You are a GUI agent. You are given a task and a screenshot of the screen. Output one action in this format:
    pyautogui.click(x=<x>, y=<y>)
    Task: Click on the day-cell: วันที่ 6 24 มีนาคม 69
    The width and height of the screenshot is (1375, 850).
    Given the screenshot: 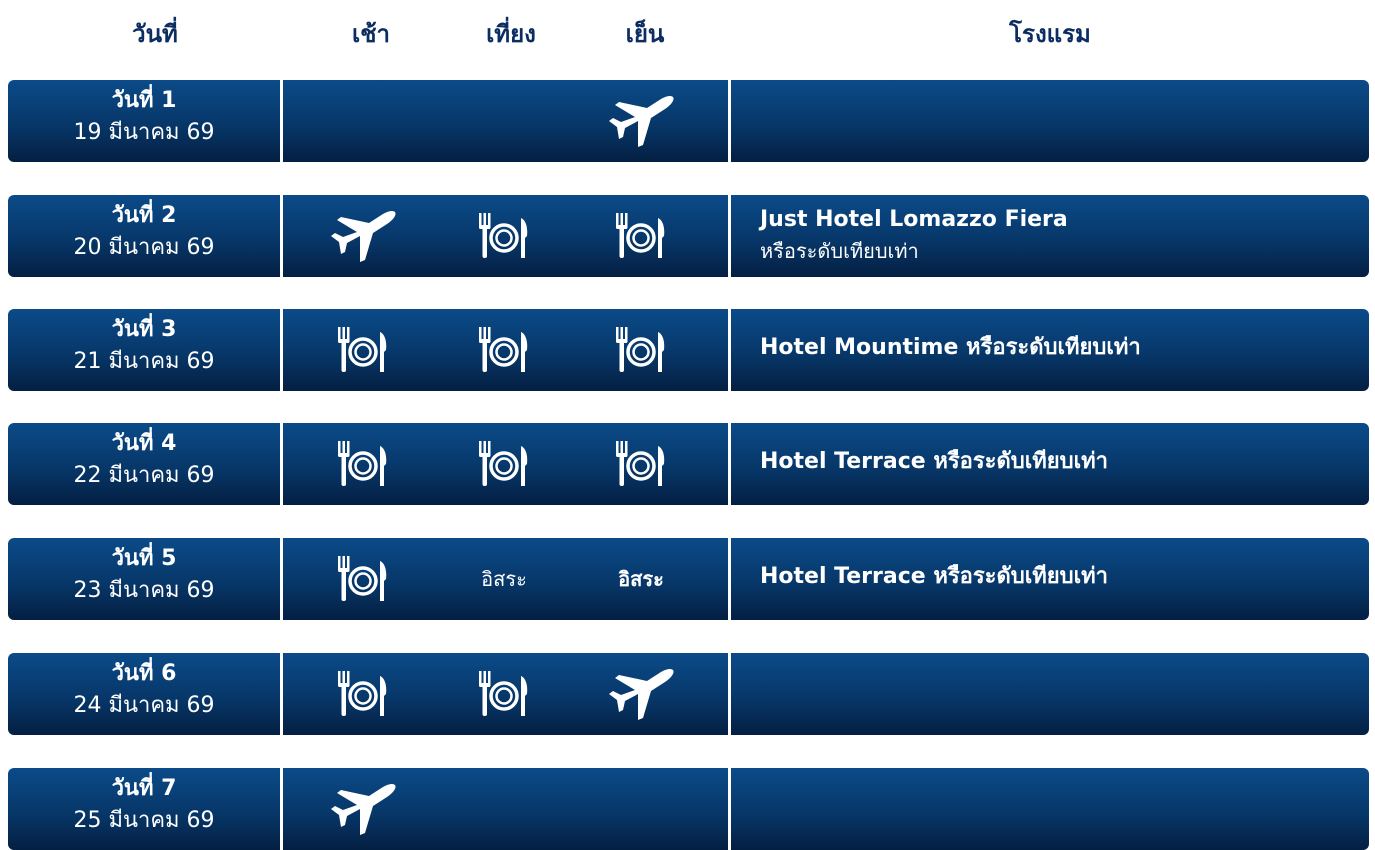 What is the action you would take?
    pyautogui.click(x=144, y=694)
    